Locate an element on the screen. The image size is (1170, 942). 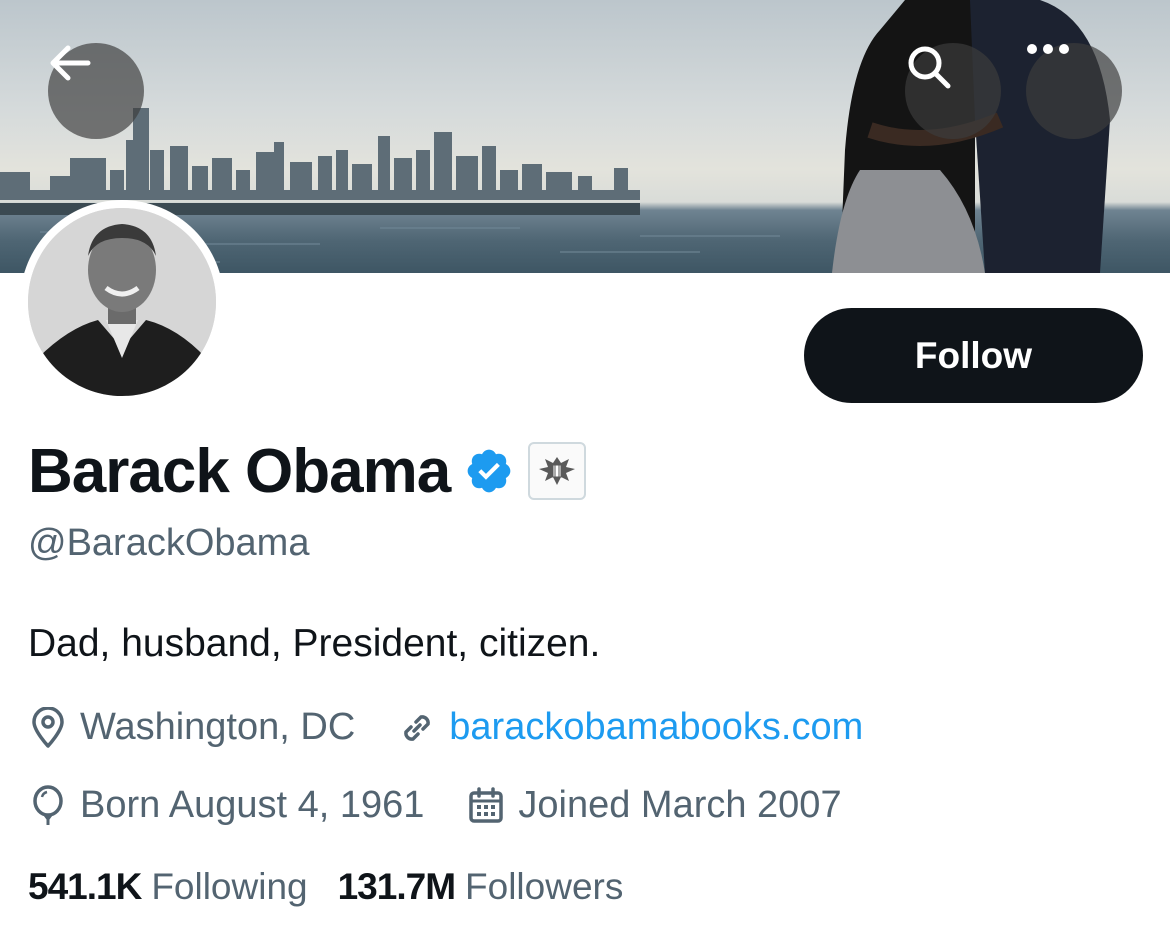
location-item: Washington, DC is located at coordinates (191, 727).